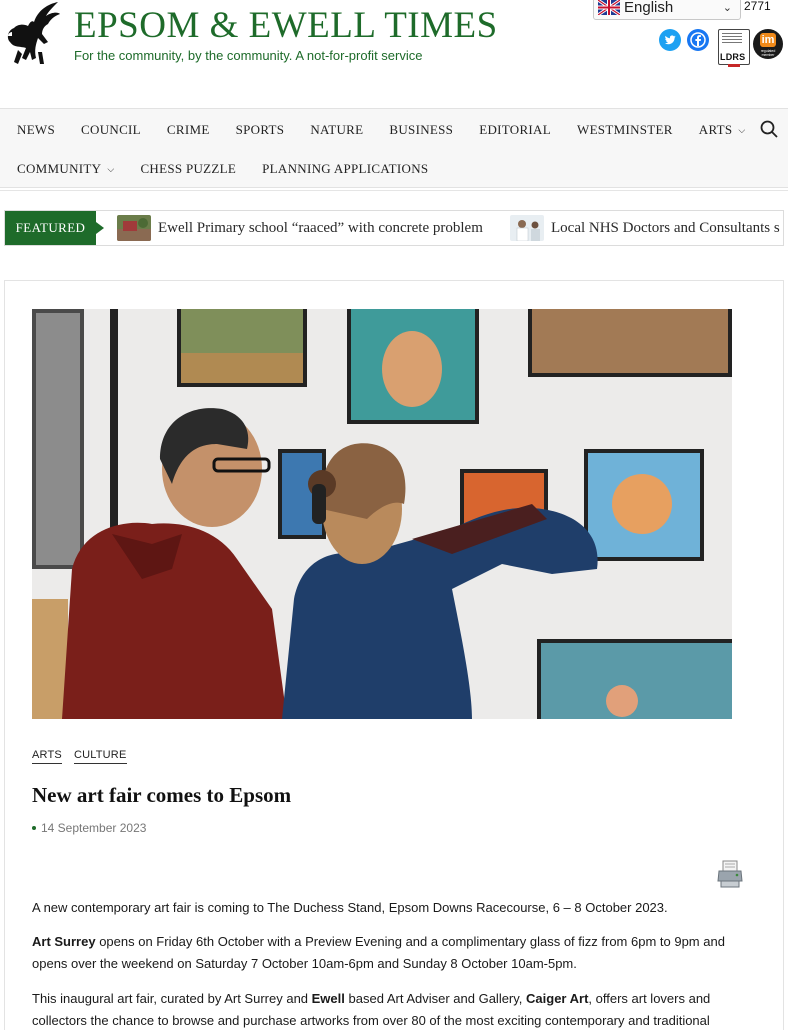  What do you see at coordinates (32, 35) in the screenshot?
I see `pegasus-logo-icon` at bounding box center [32, 35].